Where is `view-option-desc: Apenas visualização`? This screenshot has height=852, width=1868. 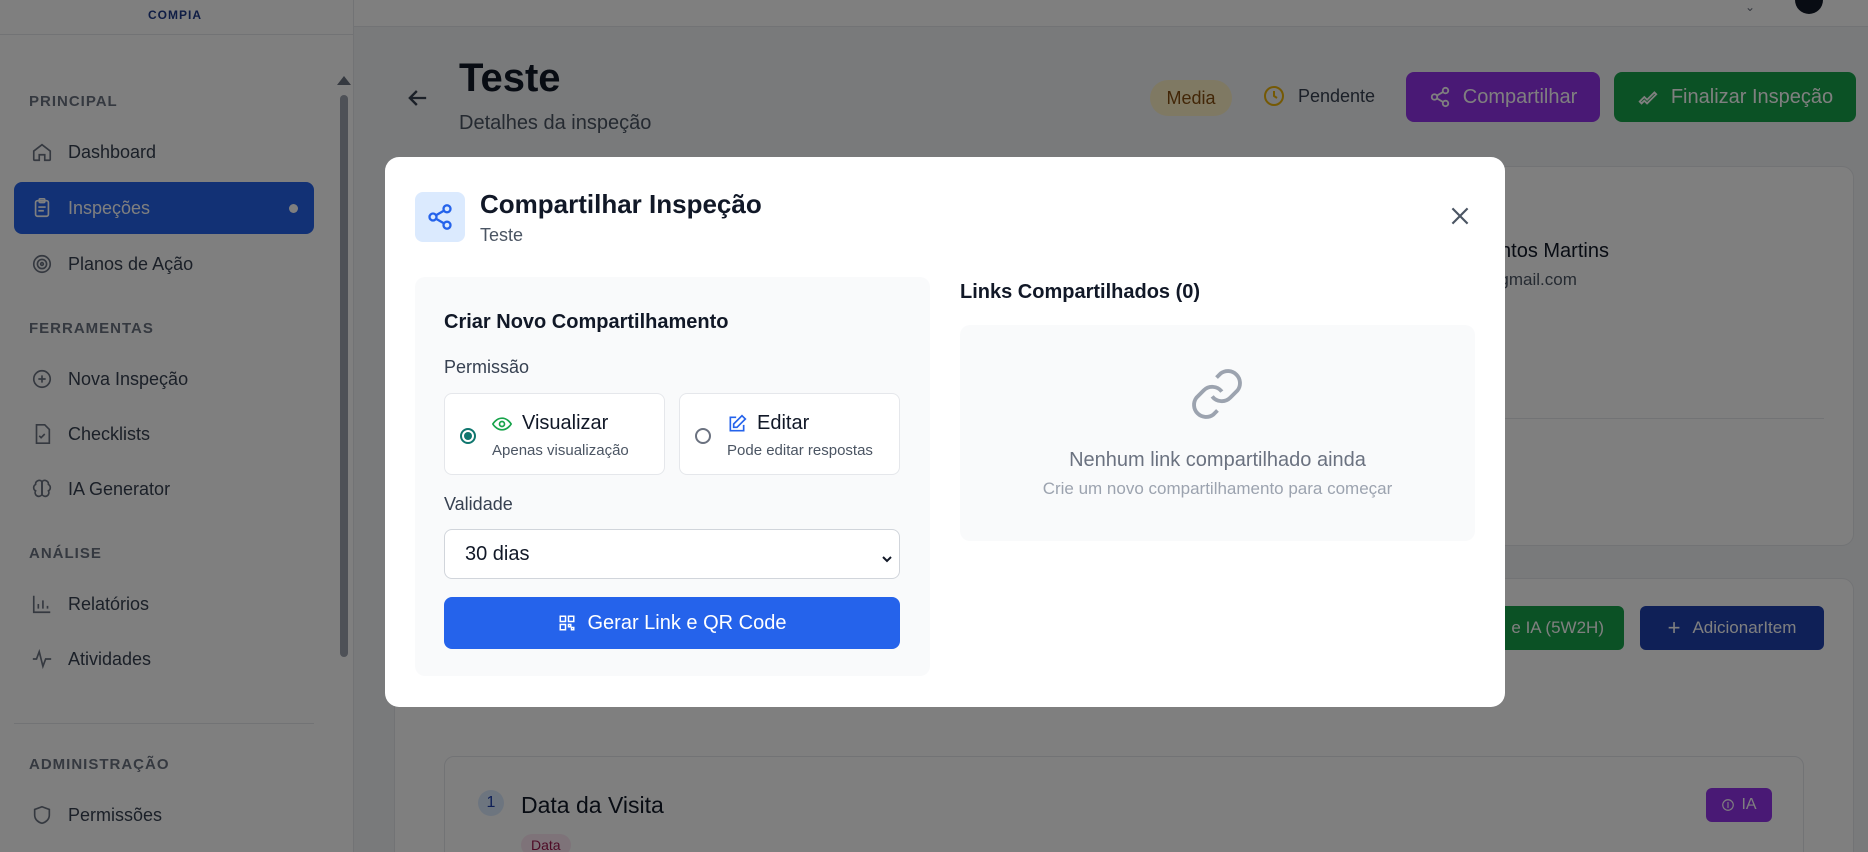
view-option-desc: Apenas visualização is located at coordinates (560, 450).